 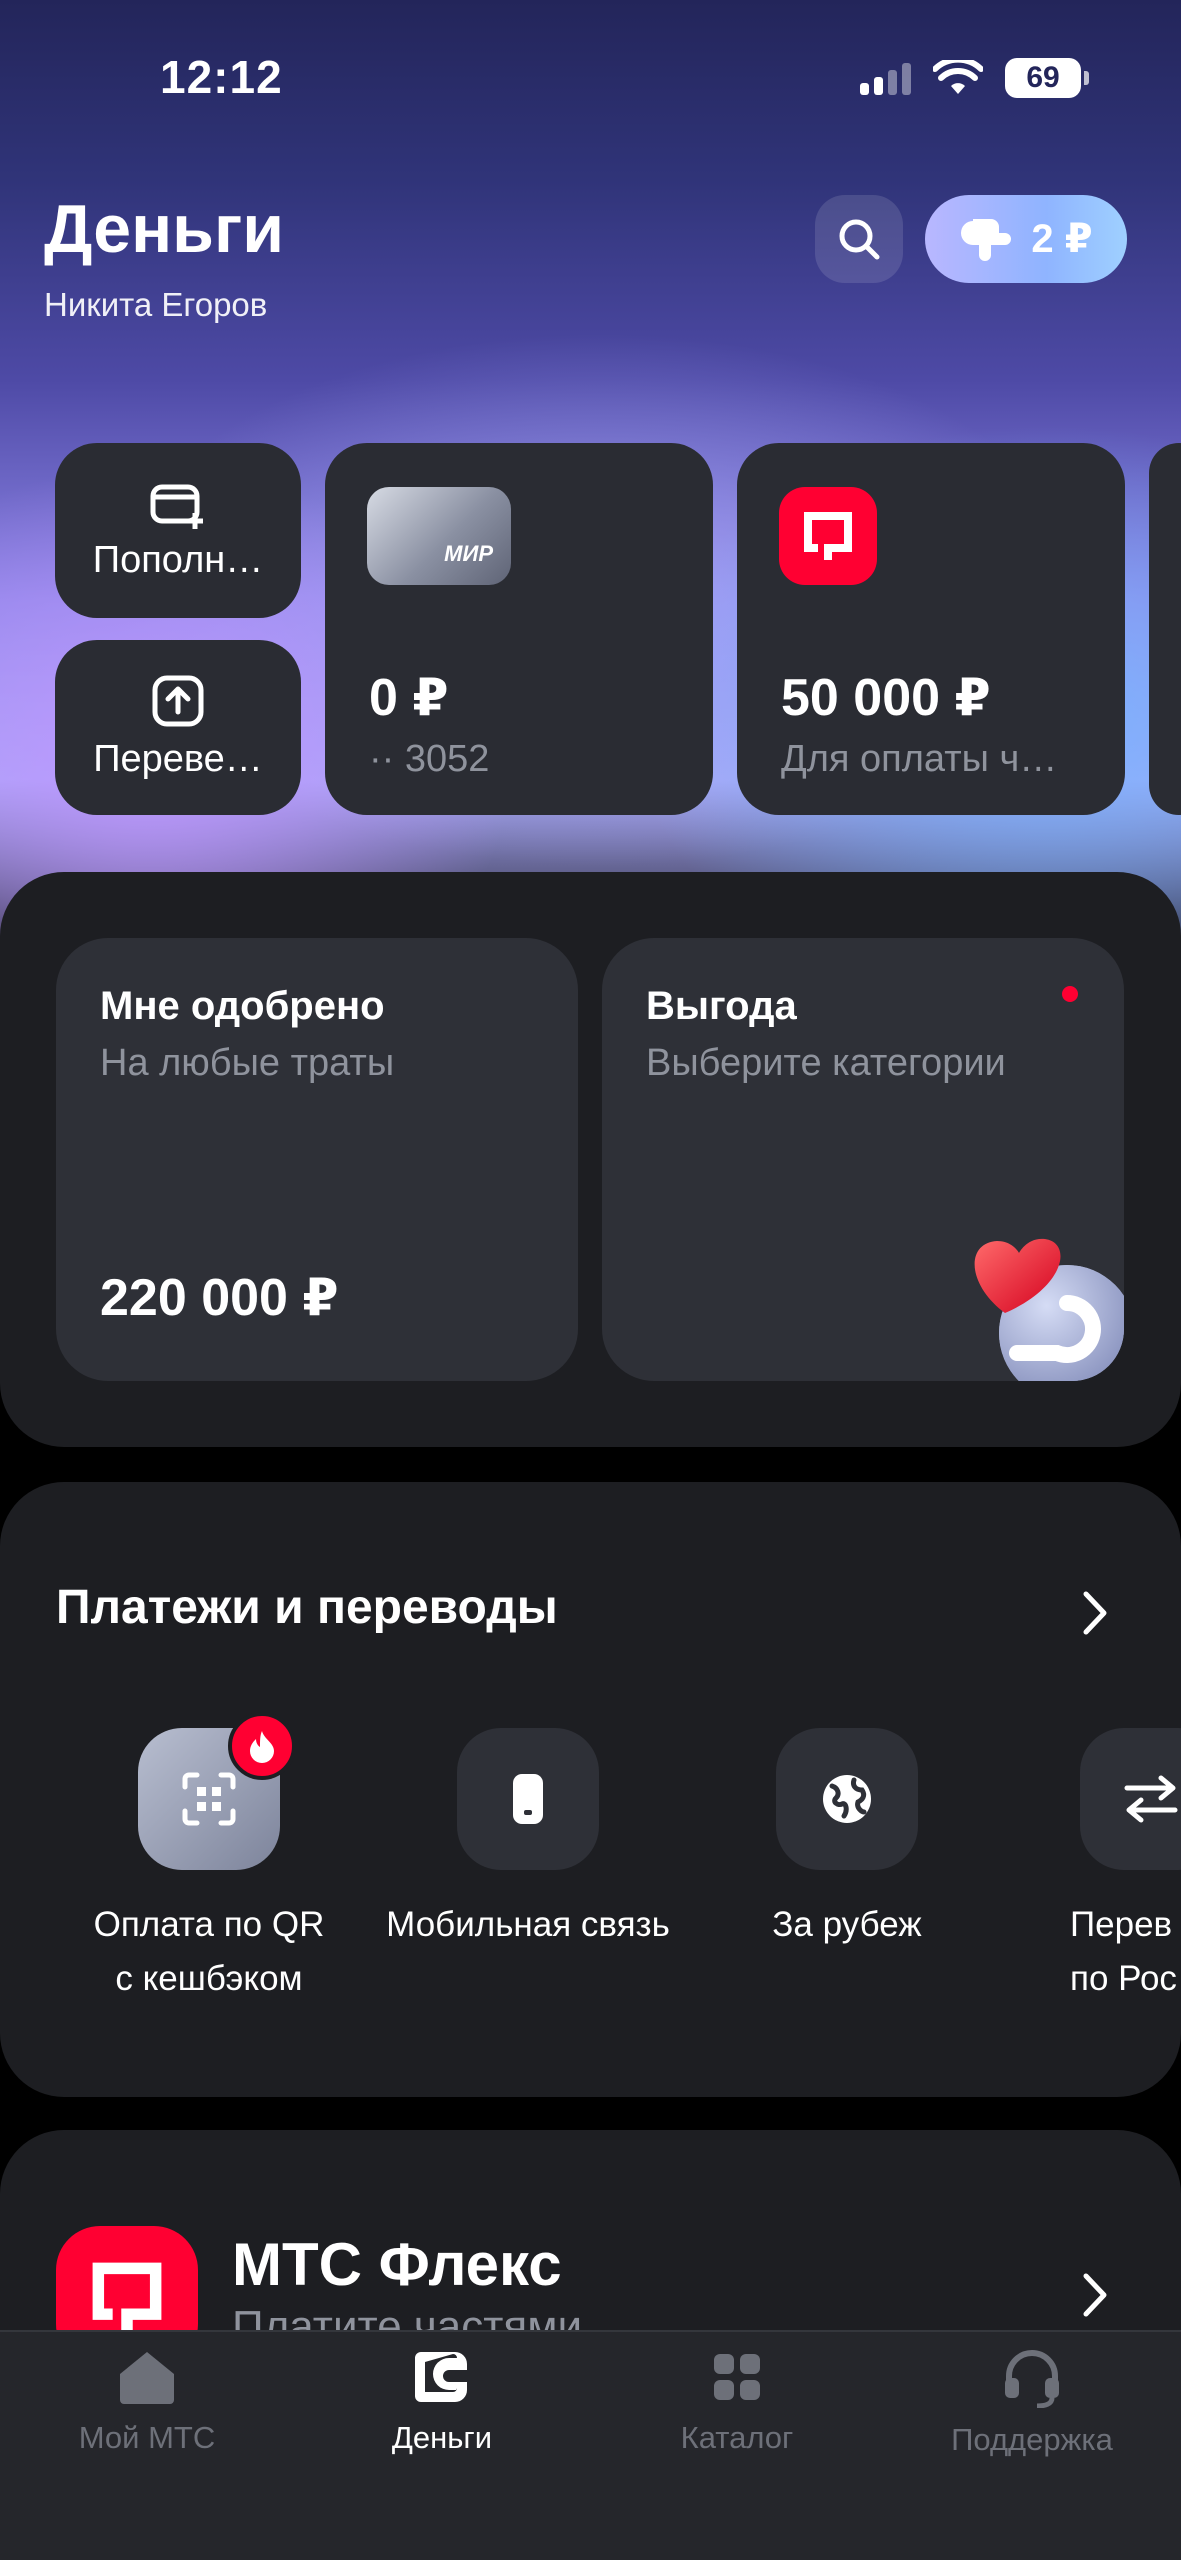 What do you see at coordinates (847, 1924) in the screenshot?
I see `action-label: За рубеж` at bounding box center [847, 1924].